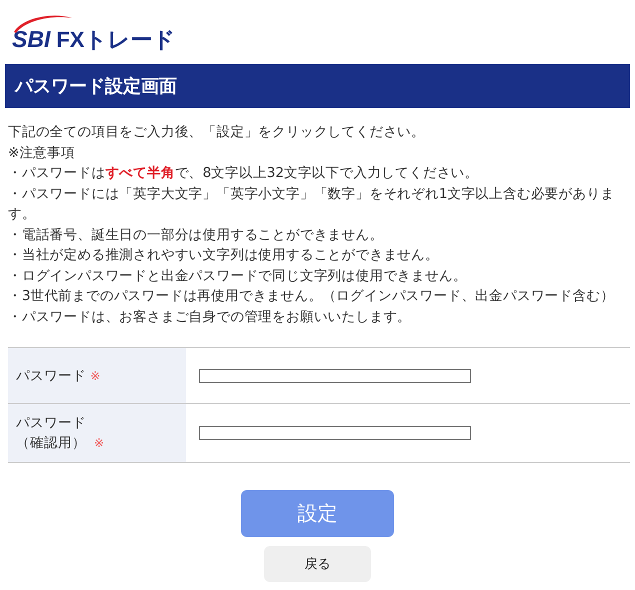 The height and width of the screenshot is (590, 635). Describe the element at coordinates (238, 276) in the screenshot. I see `note-text: ・ログインパスワードと出金パスワードで同じ文字列は使用できません。` at that location.